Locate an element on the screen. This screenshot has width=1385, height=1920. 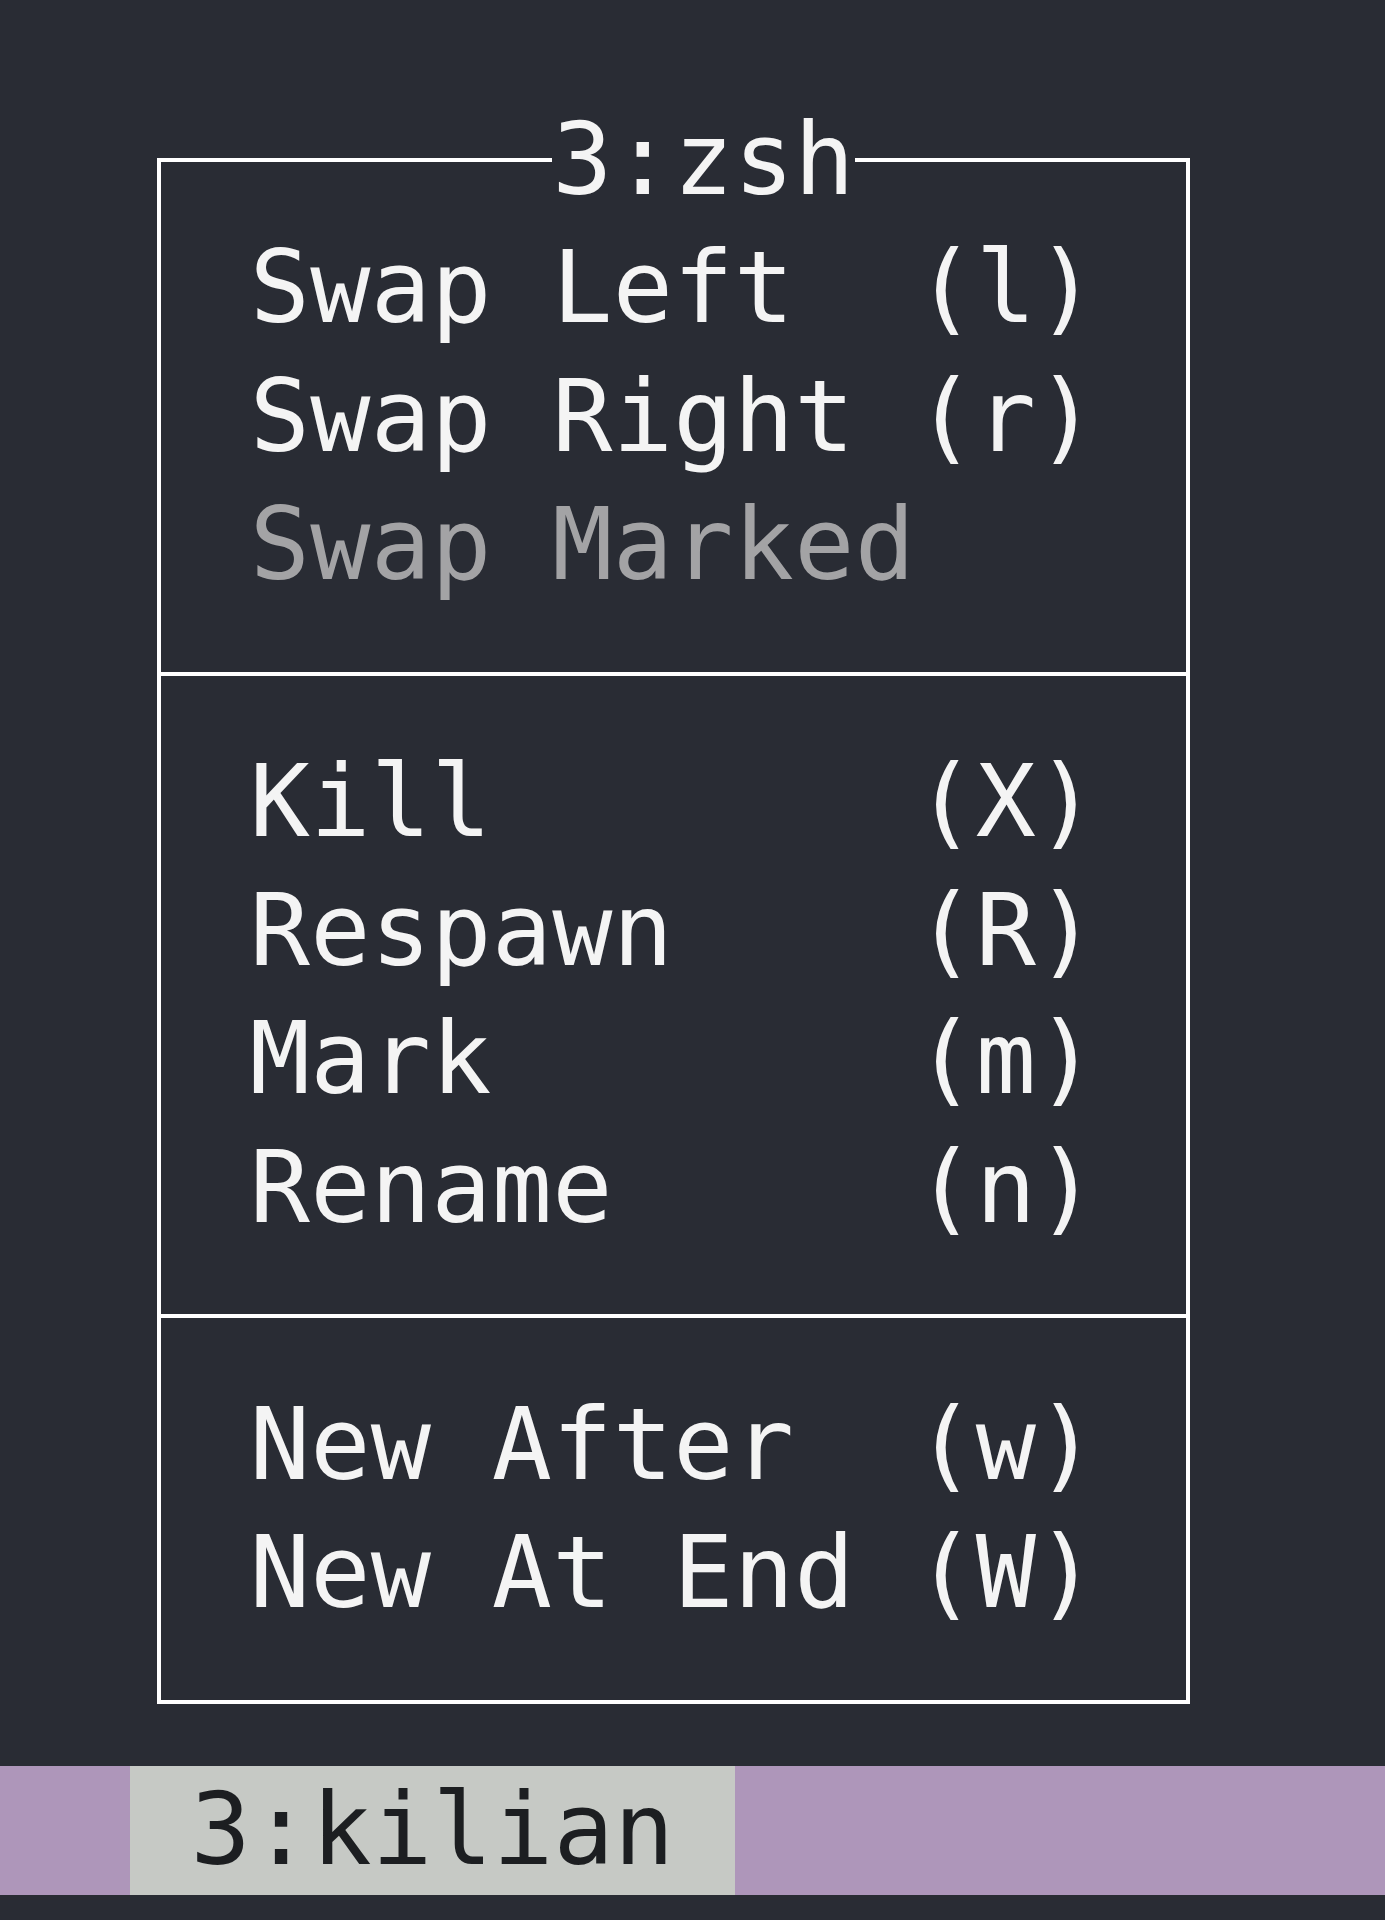
menu-item: Swap Right (r) is located at coordinates (673, 416).